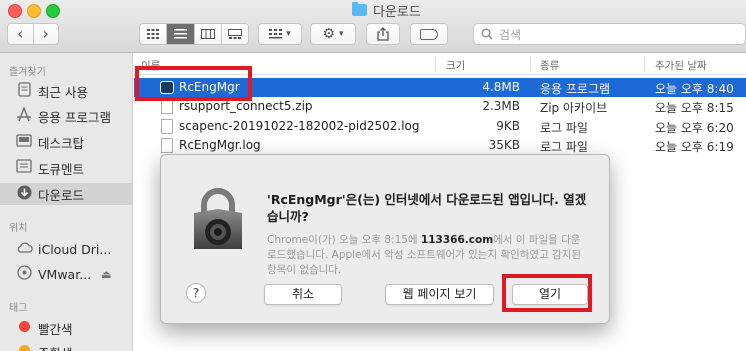 The width and height of the screenshot is (746, 351). I want to click on forward-button: ›, so click(45, 34).